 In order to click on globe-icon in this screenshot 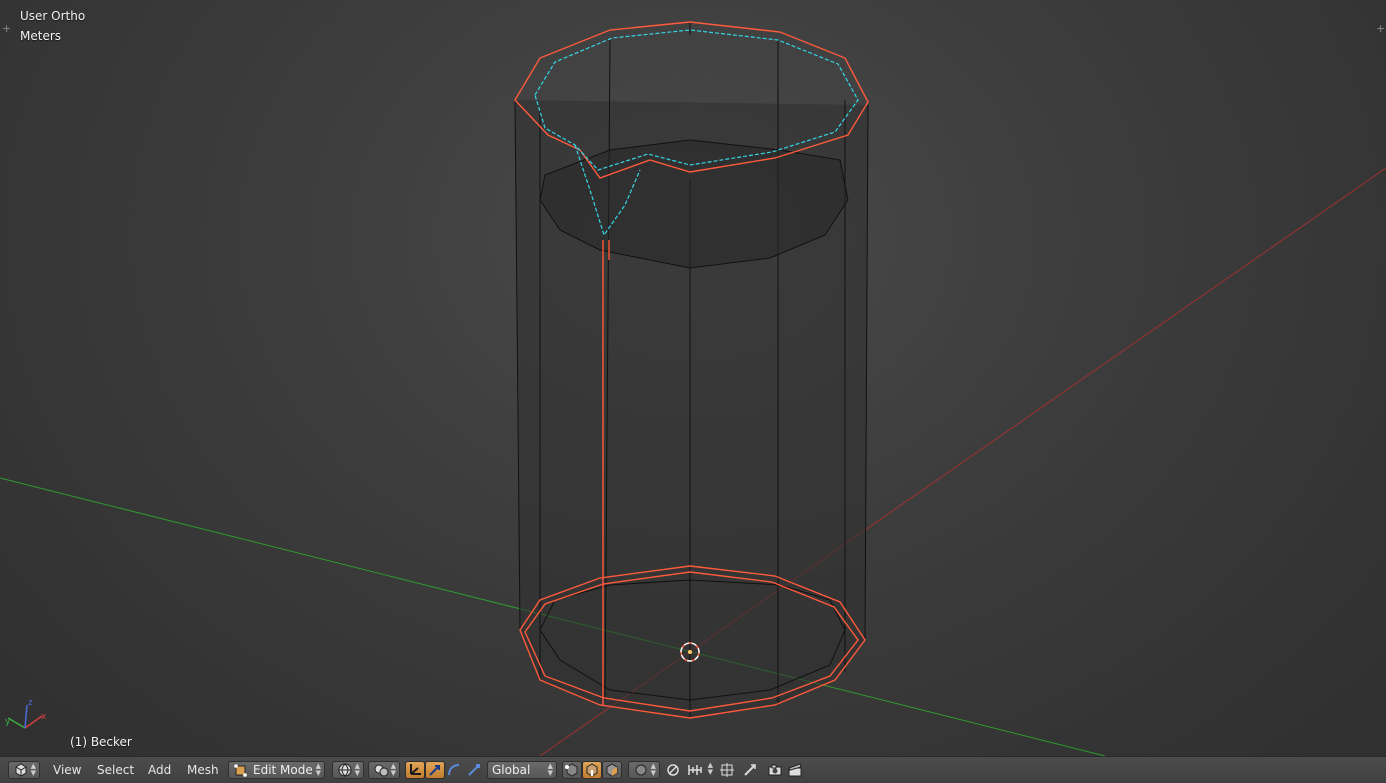, I will do `click(345, 770)`.